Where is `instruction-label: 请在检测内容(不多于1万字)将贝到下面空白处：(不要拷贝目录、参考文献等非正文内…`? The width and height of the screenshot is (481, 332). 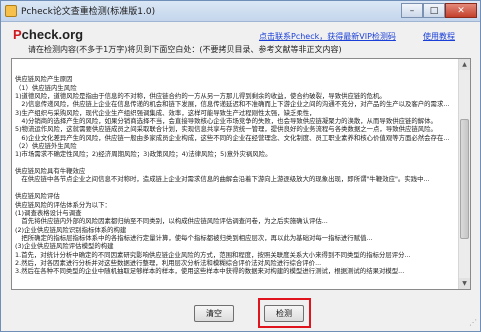
instruction-label: 请在检测内容(不多于1万字)将贝到下面空白处：(不要拷贝目录、参考文献等非正文内… is located at coordinates (185, 49).